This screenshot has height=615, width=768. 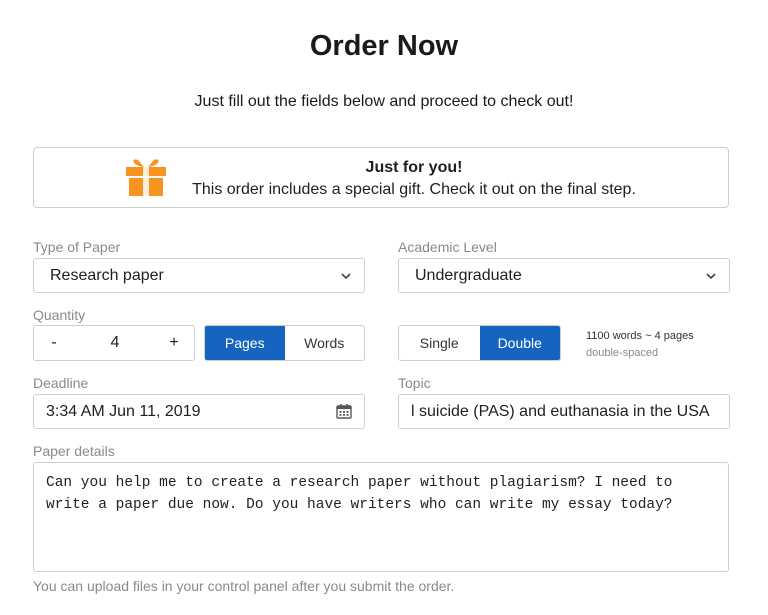 What do you see at coordinates (107, 275) in the screenshot?
I see `type-of-paper-value: Research paper` at bounding box center [107, 275].